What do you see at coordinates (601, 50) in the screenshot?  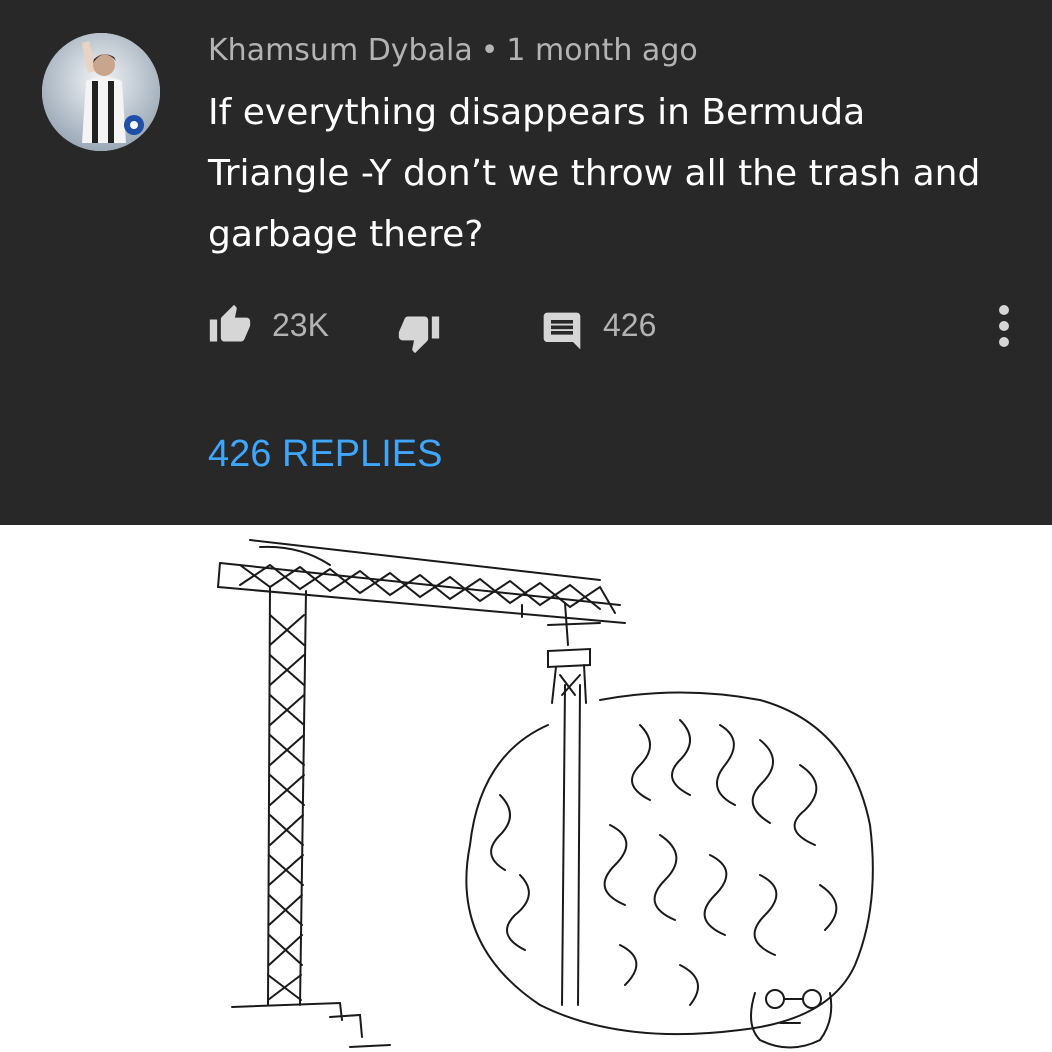 I see `comment-timestamp: 1 month ago` at bounding box center [601, 50].